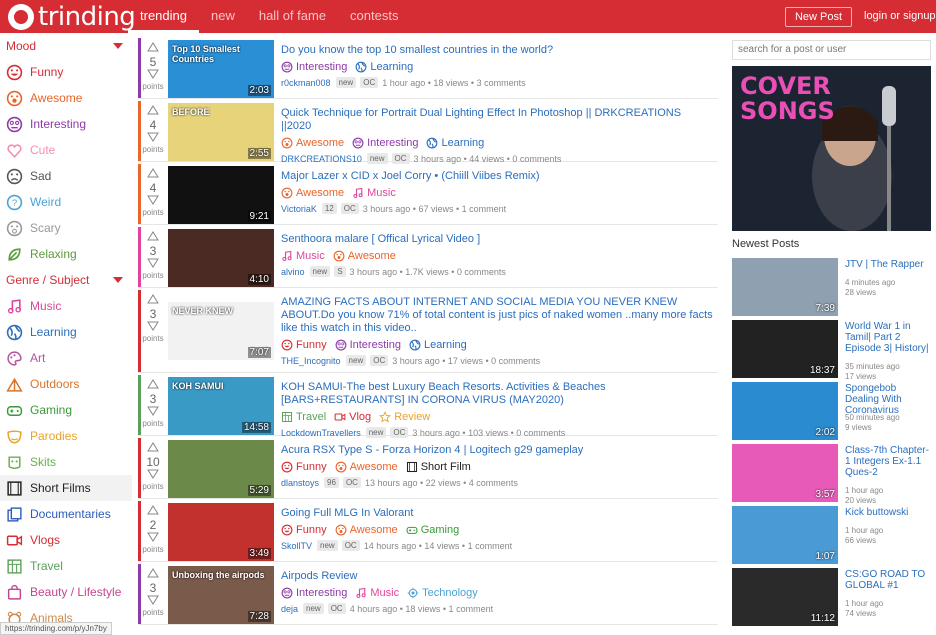 This screenshot has width=936, height=635. What do you see at coordinates (221, 406) in the screenshot?
I see `post-thumbnail: KOH SAMUI 14:58` at bounding box center [221, 406].